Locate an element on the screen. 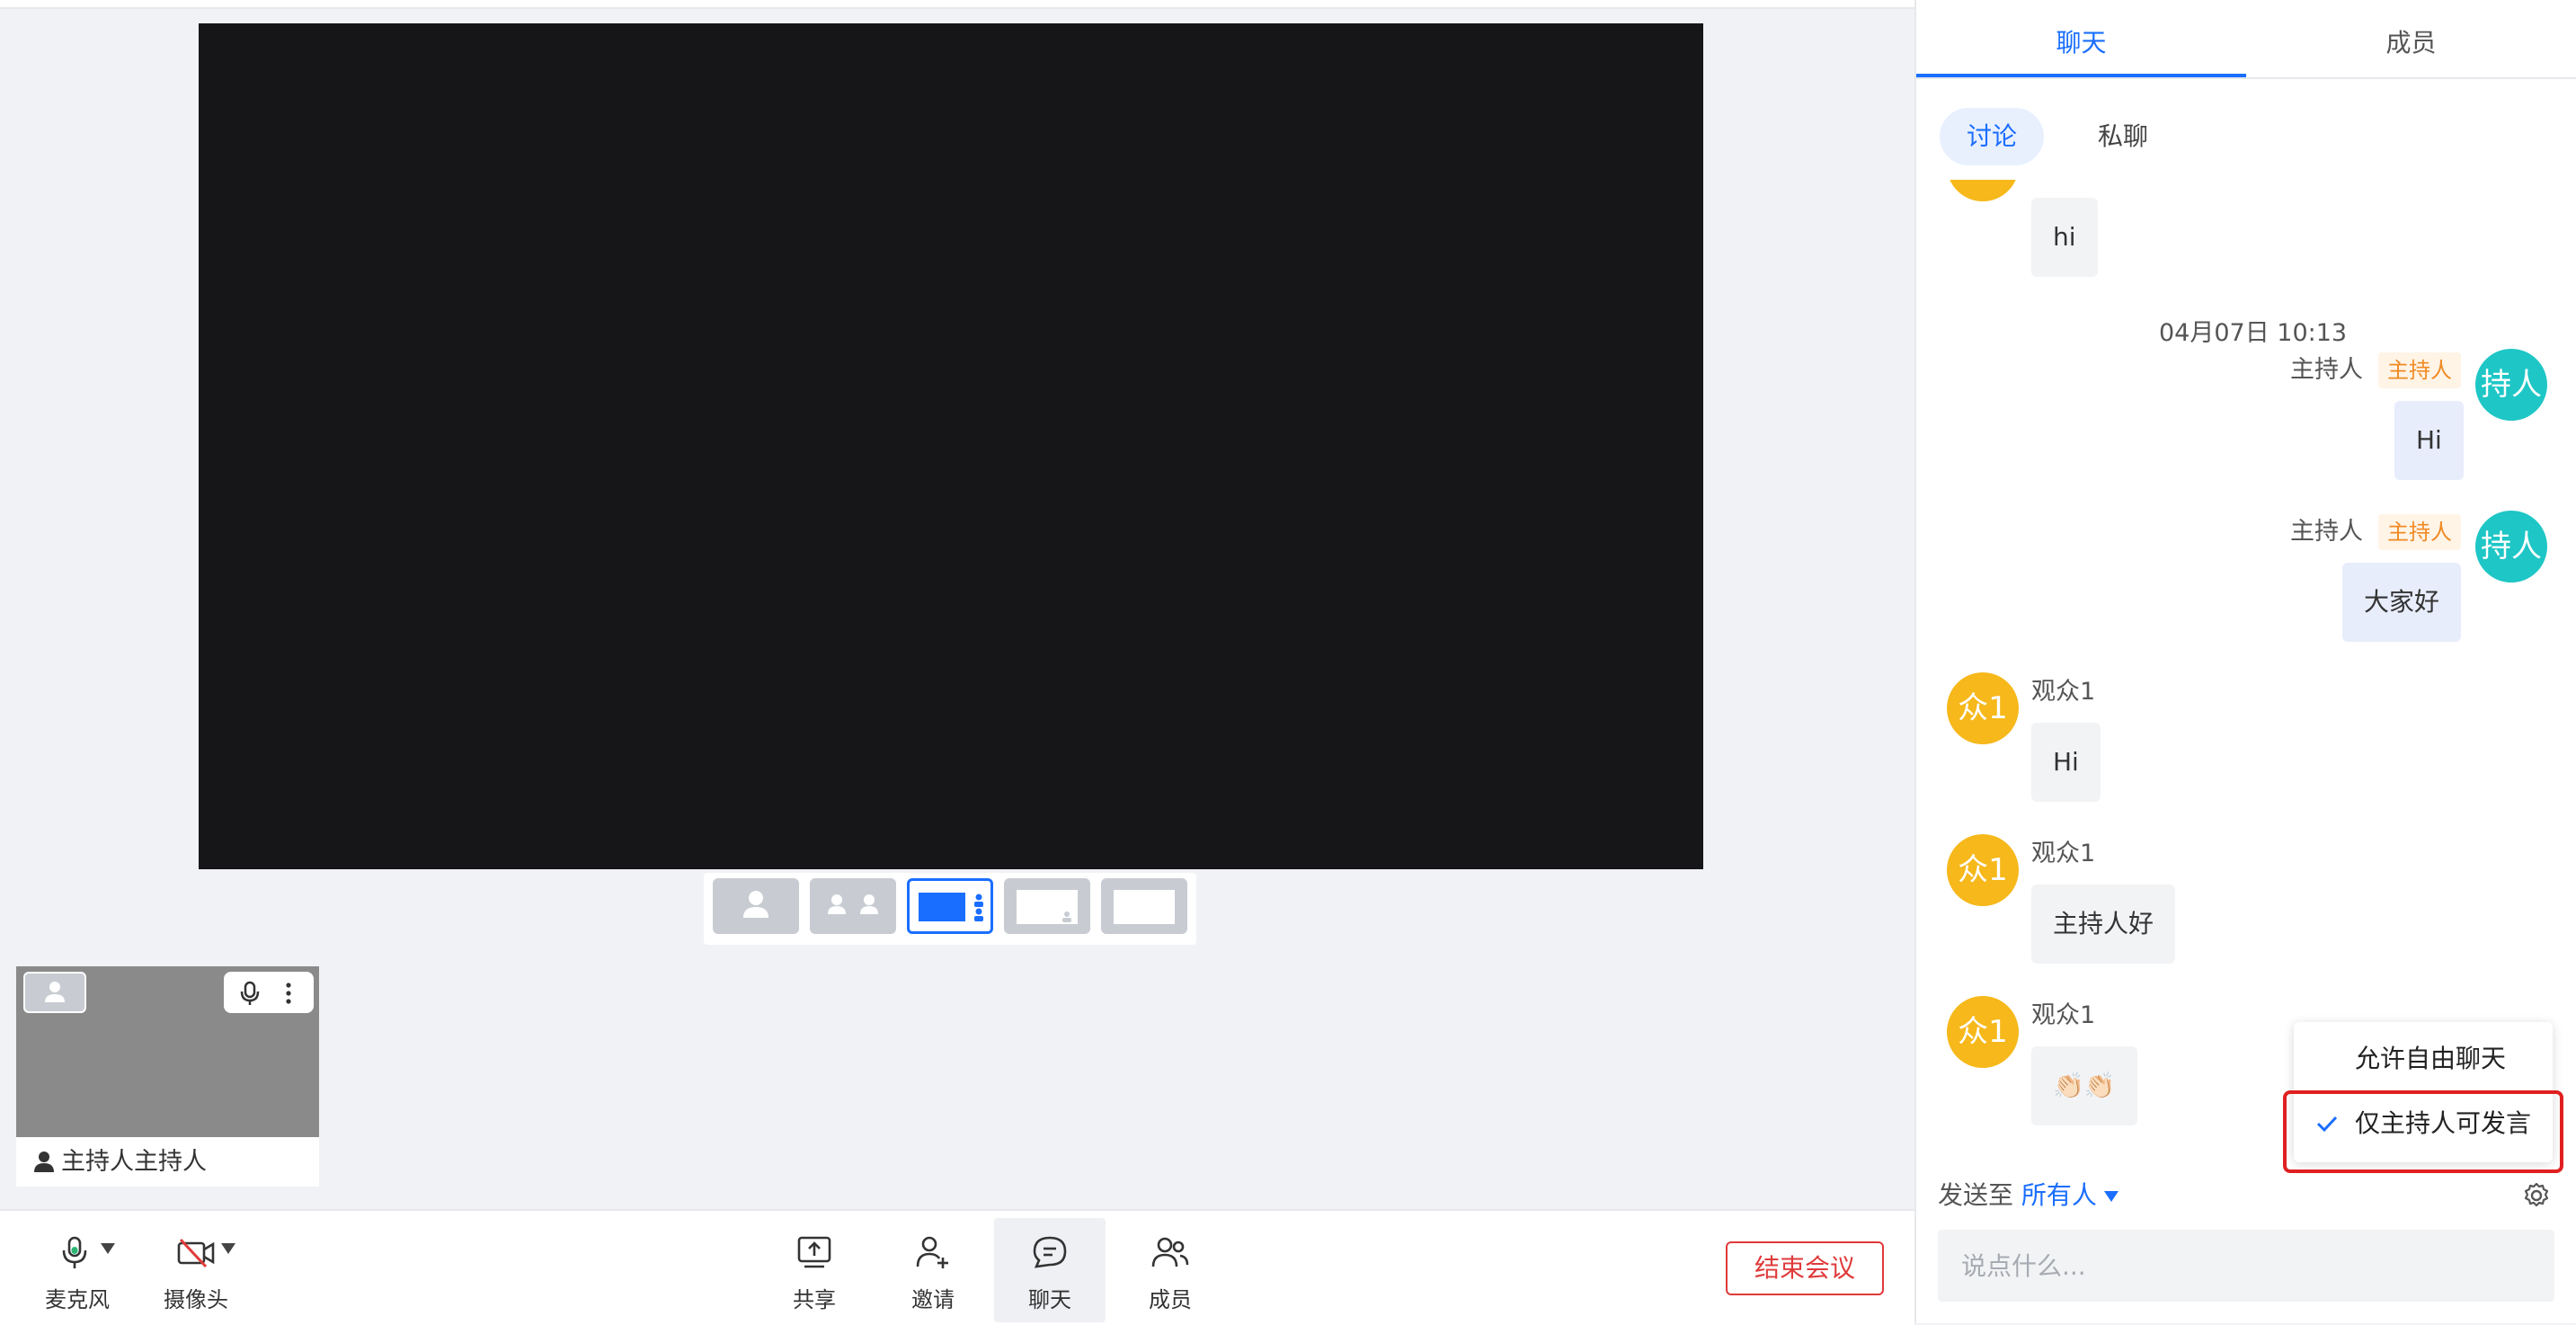 The width and height of the screenshot is (2576, 1325). local-video-thumbnail: 主持人主持人 is located at coordinates (167, 1076).